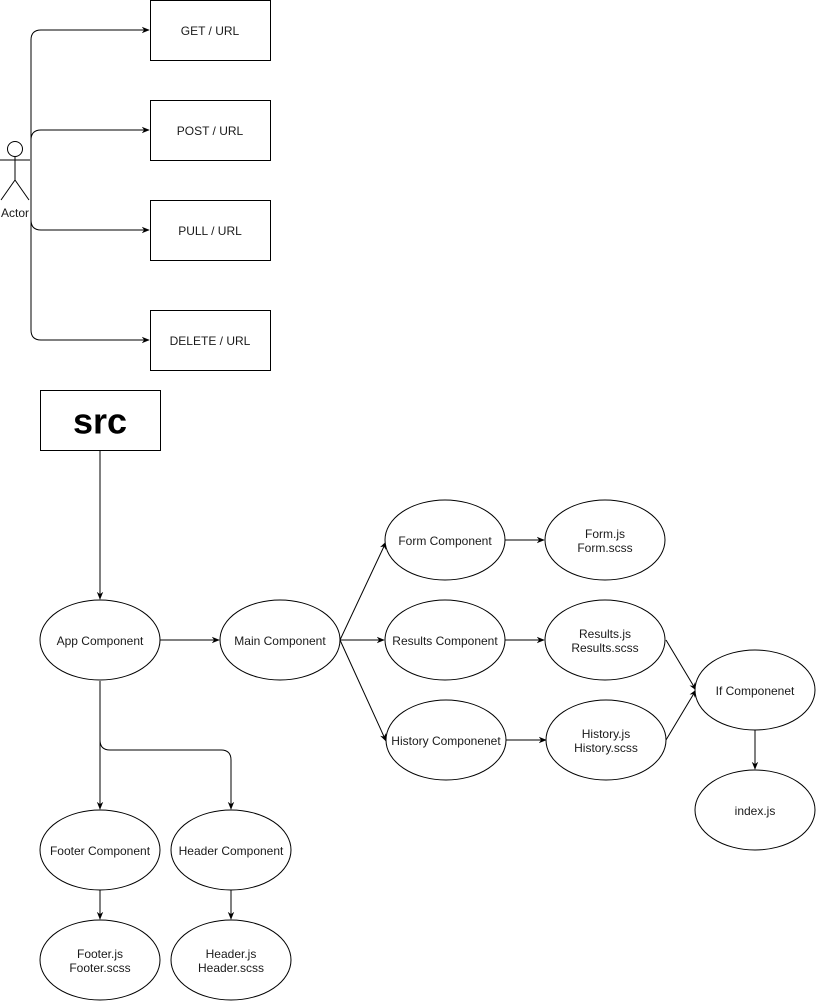 The height and width of the screenshot is (1001, 816). I want to click on node-form: Form Component, so click(445, 540).